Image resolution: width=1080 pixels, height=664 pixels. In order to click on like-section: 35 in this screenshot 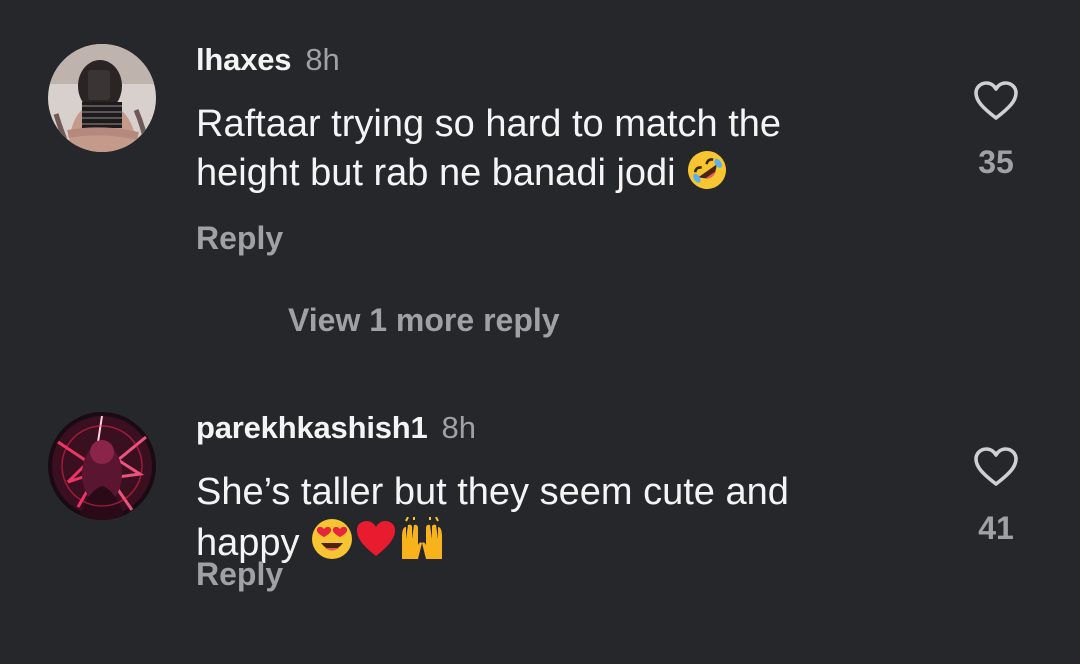, I will do `click(996, 130)`.